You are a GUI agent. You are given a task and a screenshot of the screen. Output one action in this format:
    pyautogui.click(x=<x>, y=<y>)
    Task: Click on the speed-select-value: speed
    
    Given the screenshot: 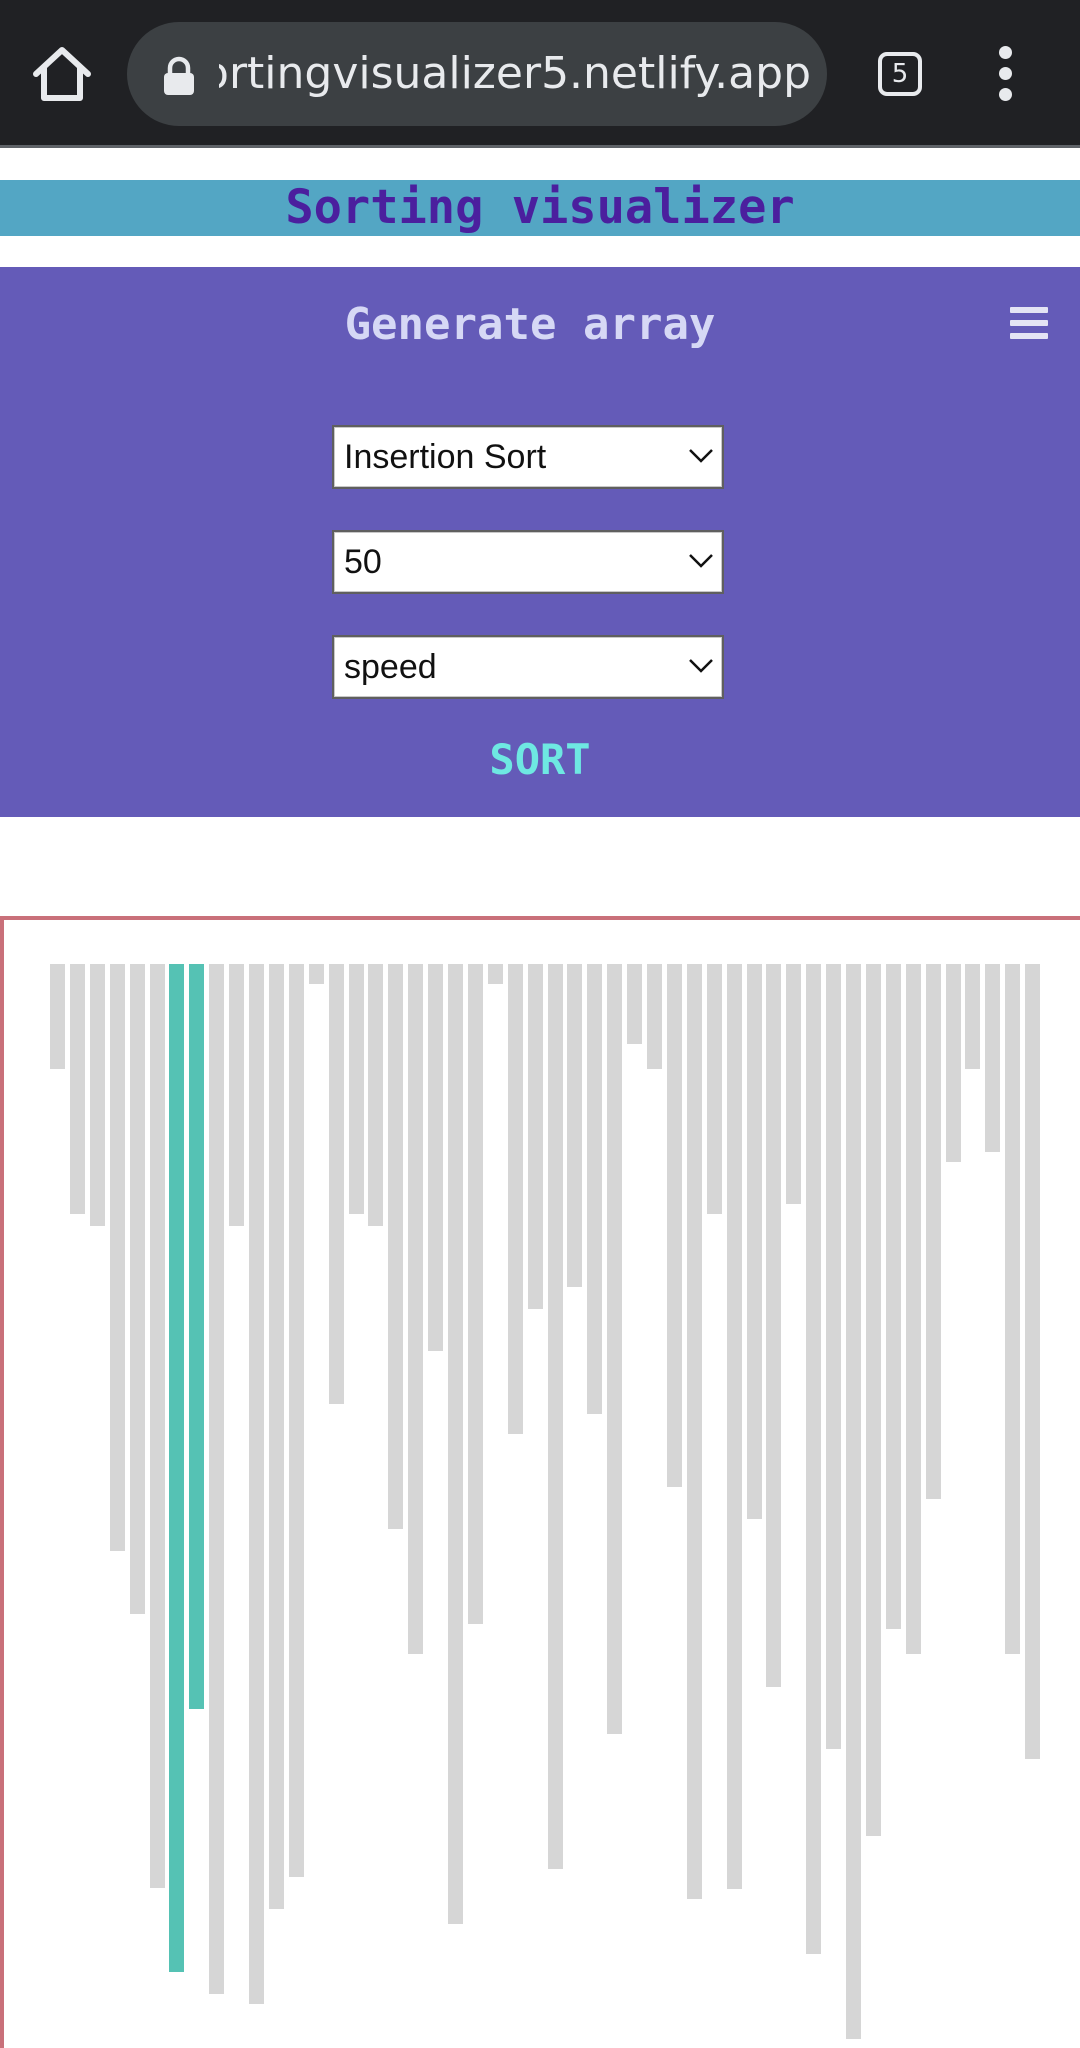 What is the action you would take?
    pyautogui.click(x=390, y=667)
    